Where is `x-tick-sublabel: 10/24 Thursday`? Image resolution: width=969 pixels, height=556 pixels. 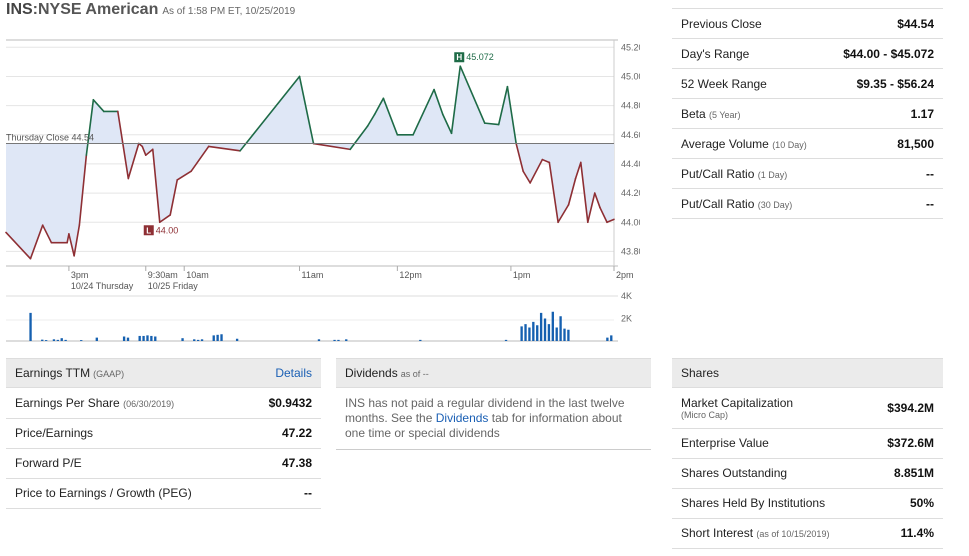 x-tick-sublabel: 10/24 Thursday is located at coordinates (102, 286).